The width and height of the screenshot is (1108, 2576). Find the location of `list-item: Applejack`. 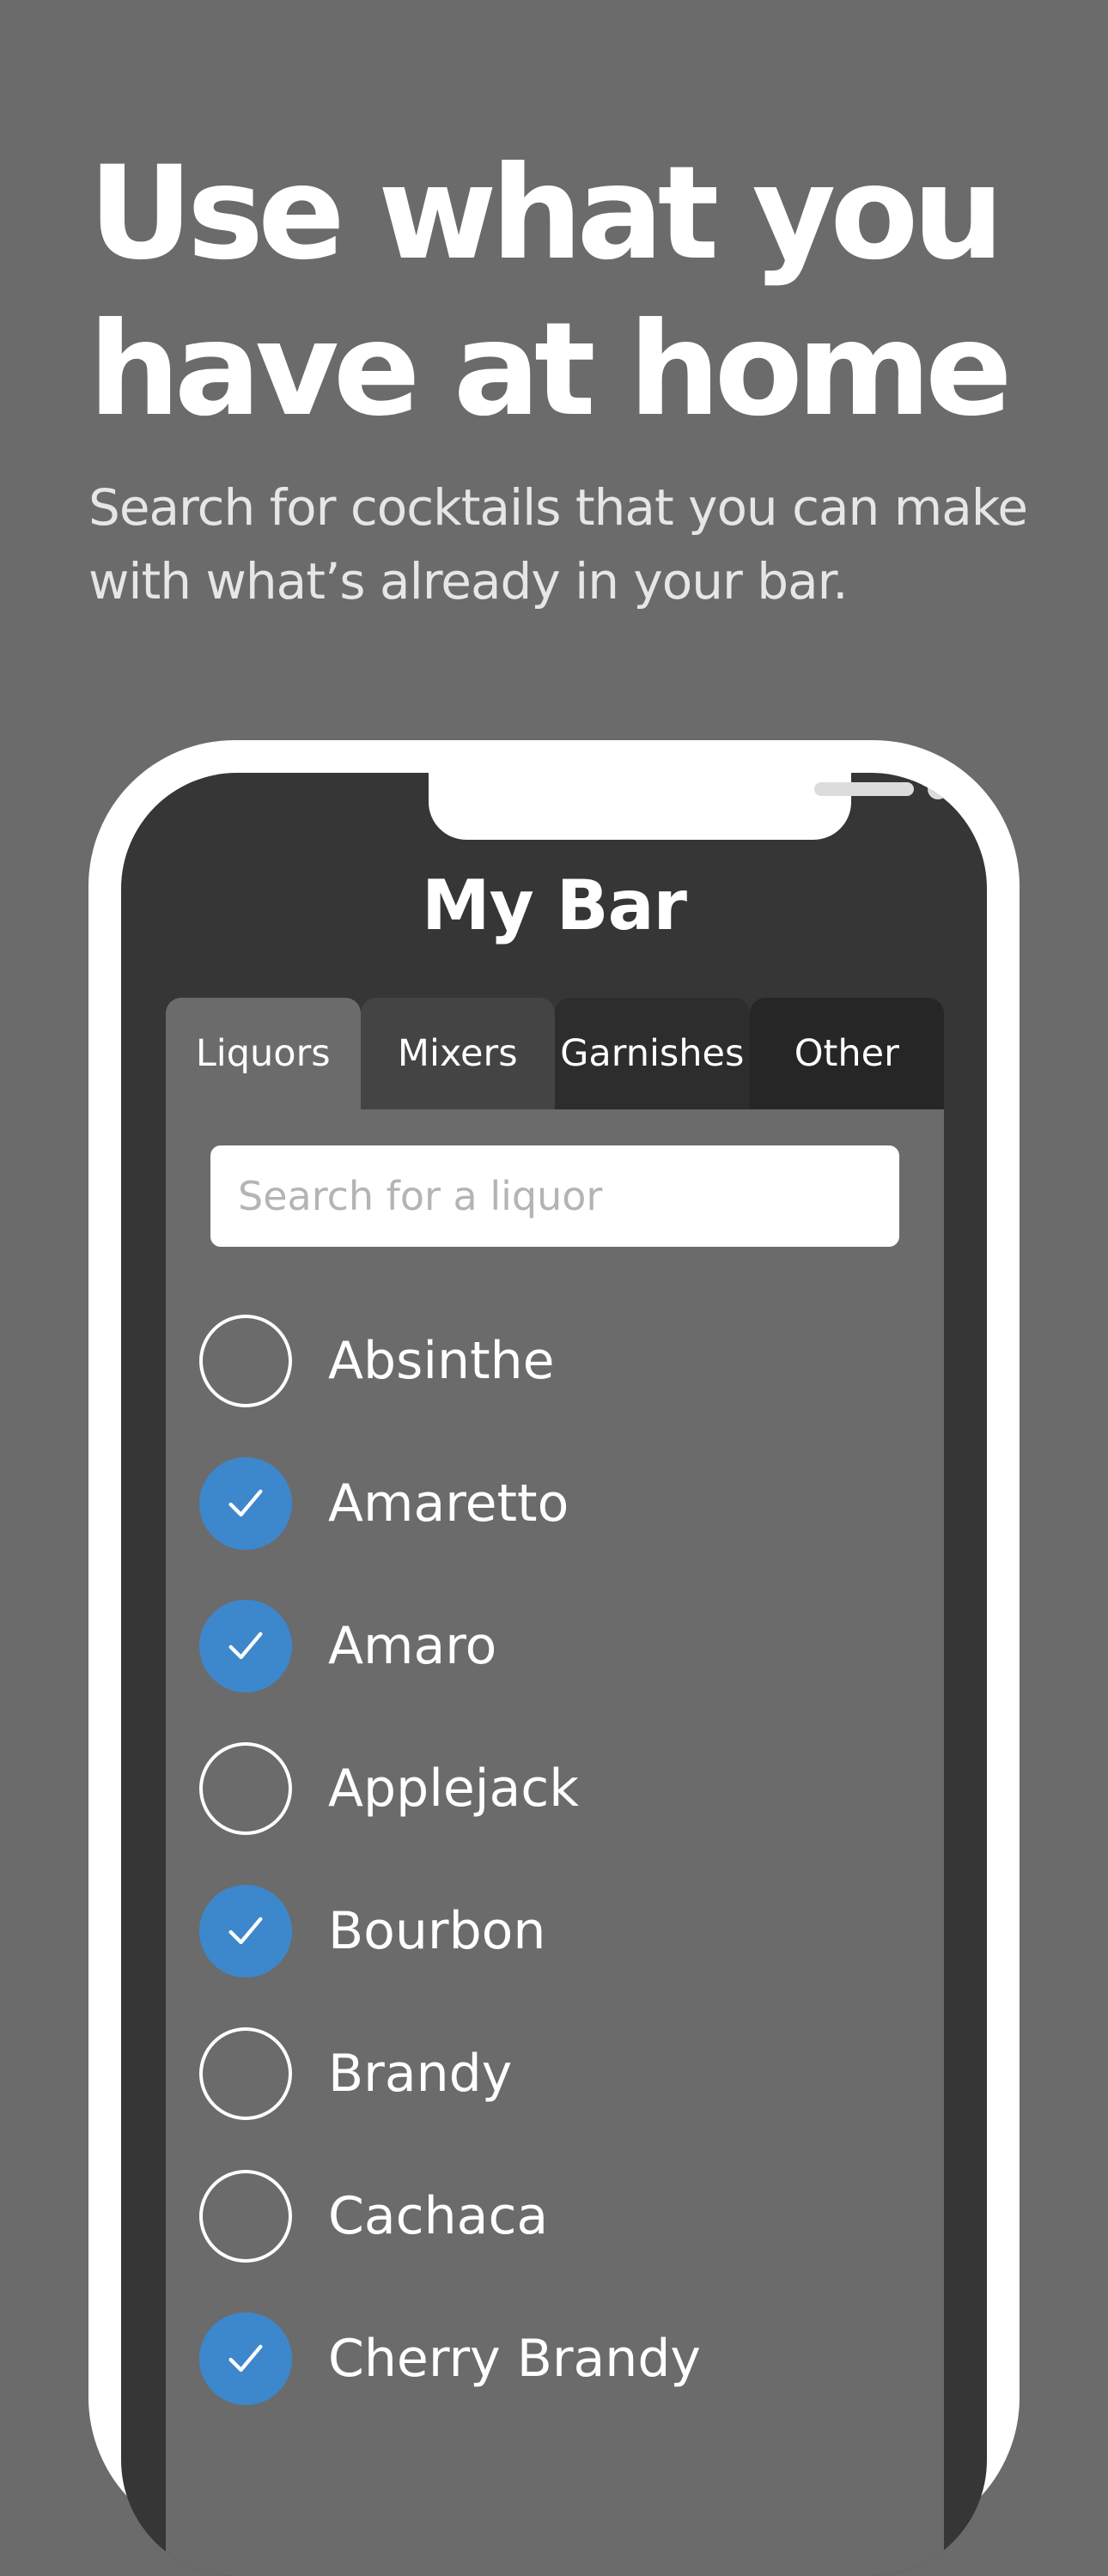

list-item: Applejack is located at coordinates (555, 1789).